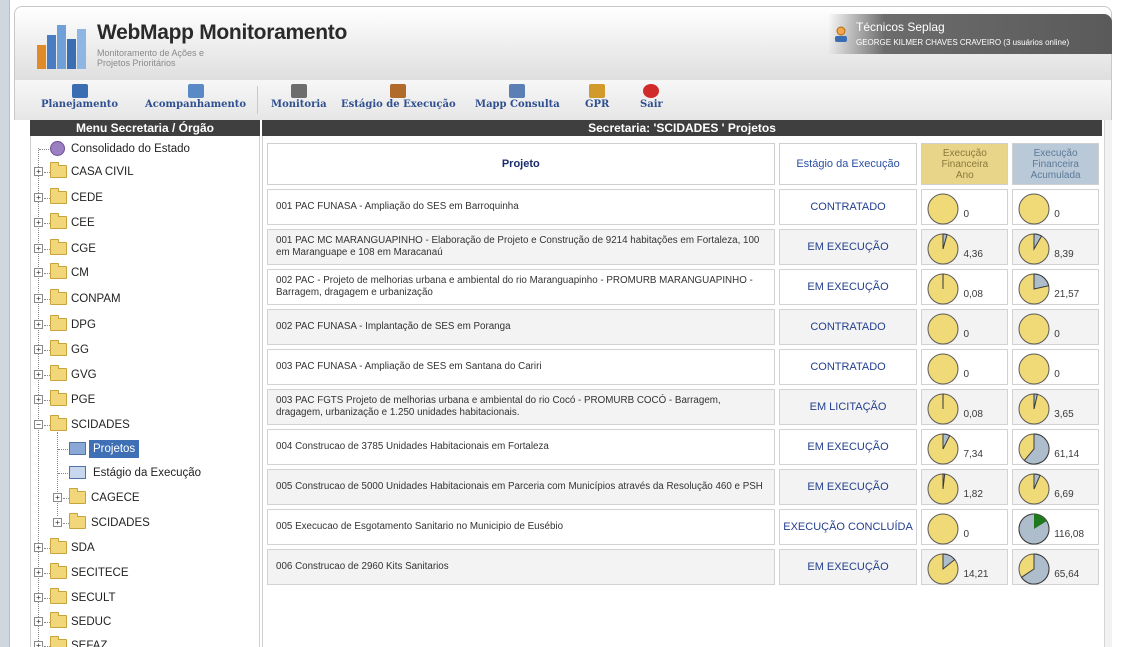 Image resolution: width=1122 pixels, height=647 pixels. I want to click on stage-button: Estágio de Execução, so click(398, 97).